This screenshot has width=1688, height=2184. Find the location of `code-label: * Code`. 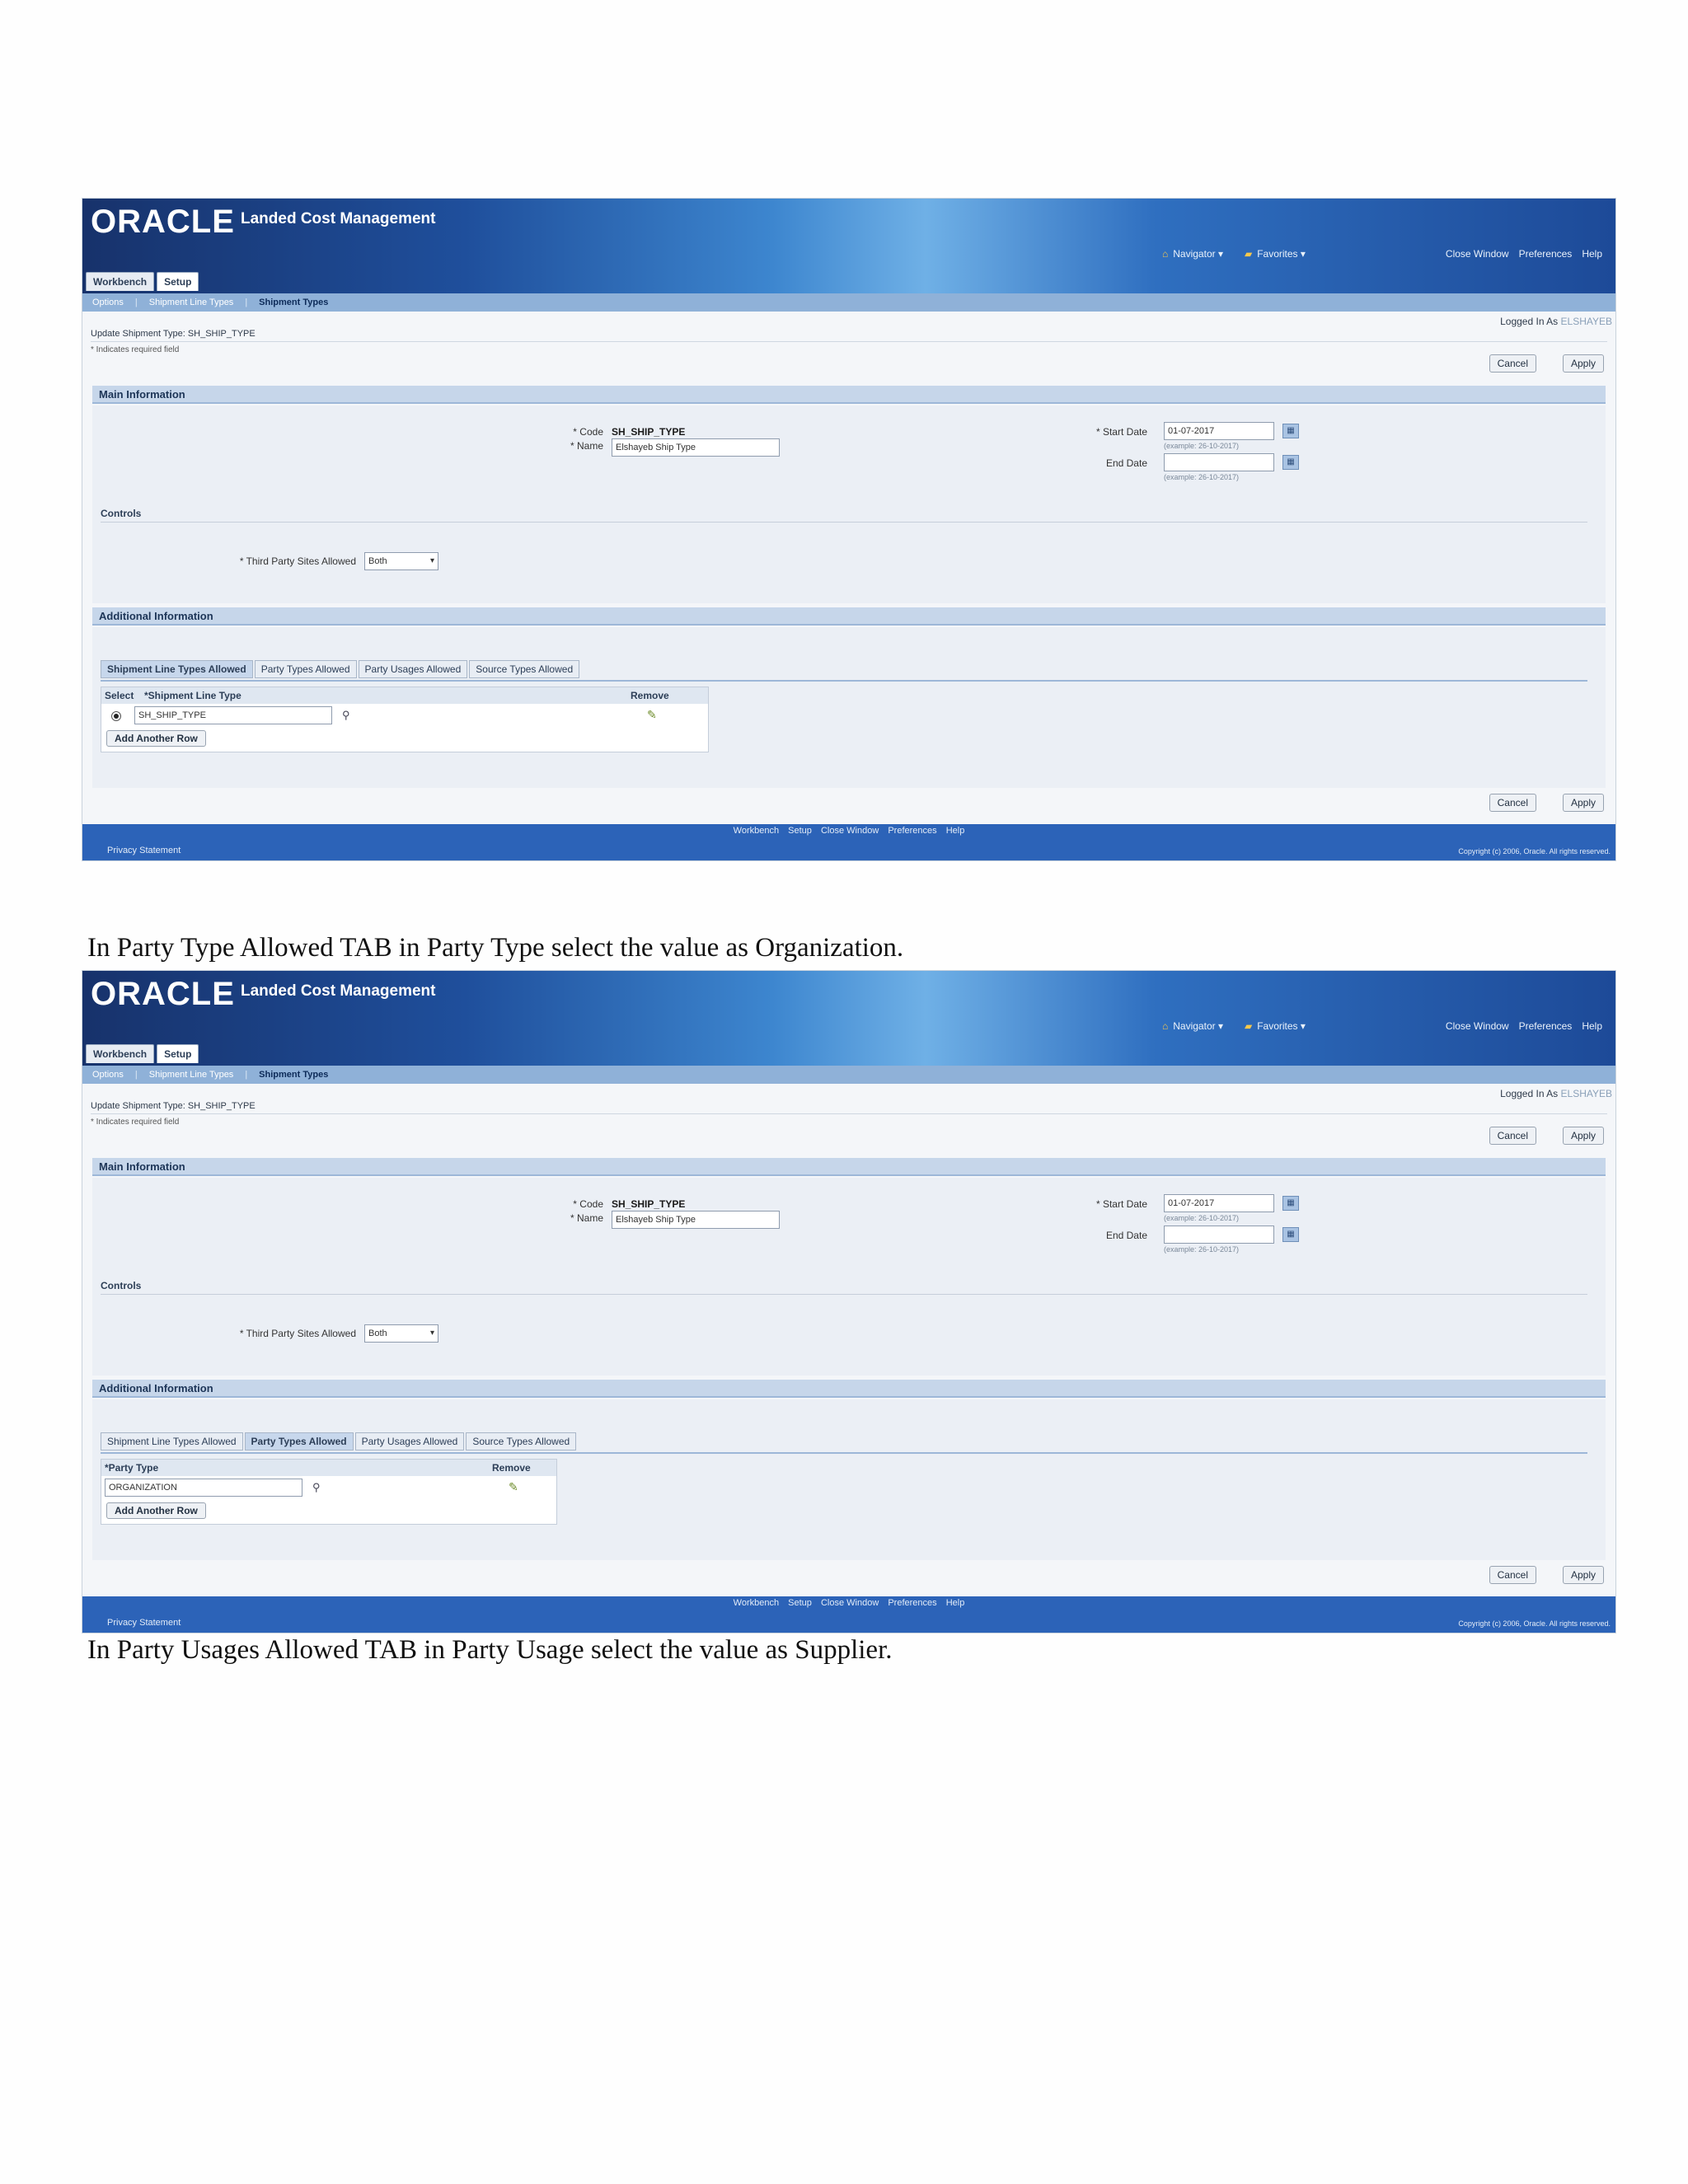

code-label: * Code is located at coordinates (588, 1204).